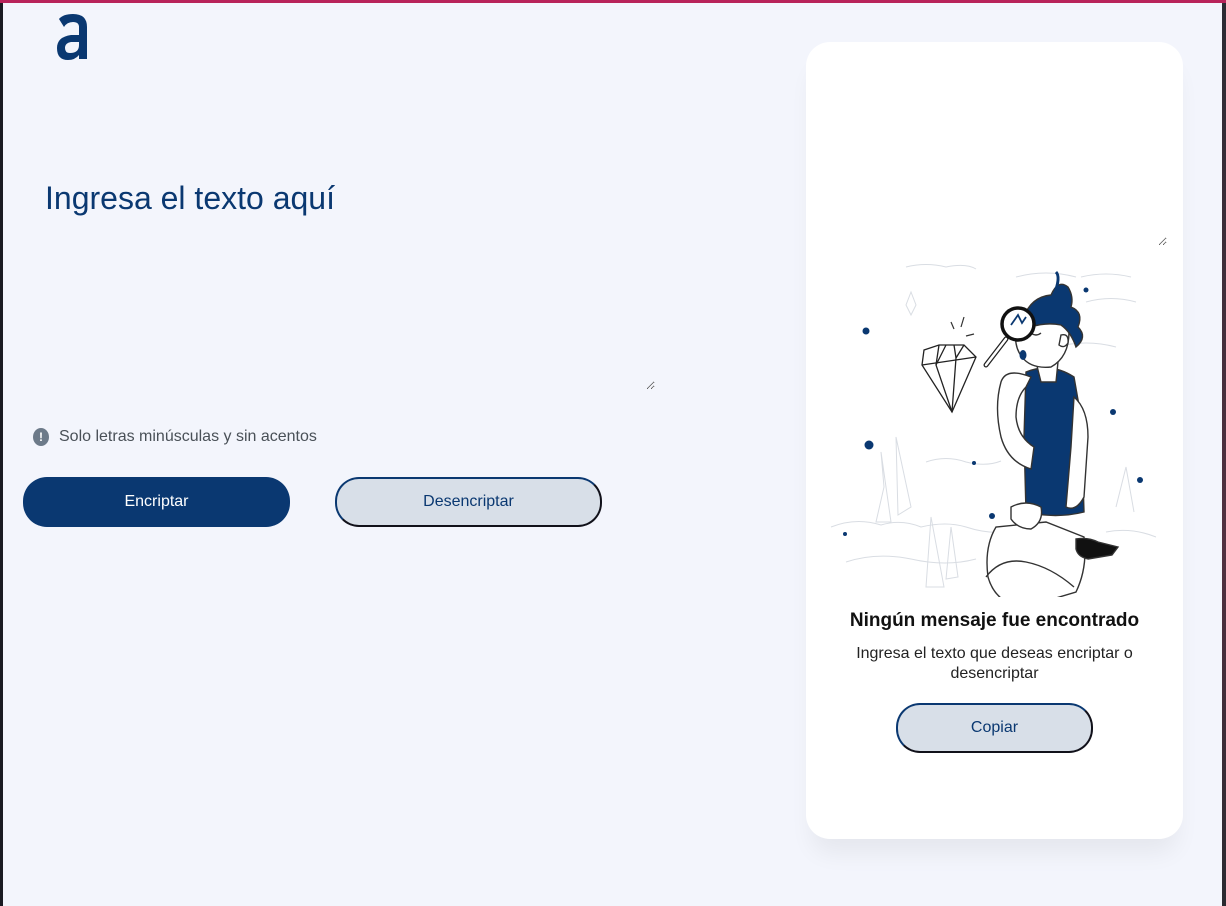 The height and width of the screenshot is (906, 1226). What do you see at coordinates (994, 728) in the screenshot?
I see `copy-button: Copiar` at bounding box center [994, 728].